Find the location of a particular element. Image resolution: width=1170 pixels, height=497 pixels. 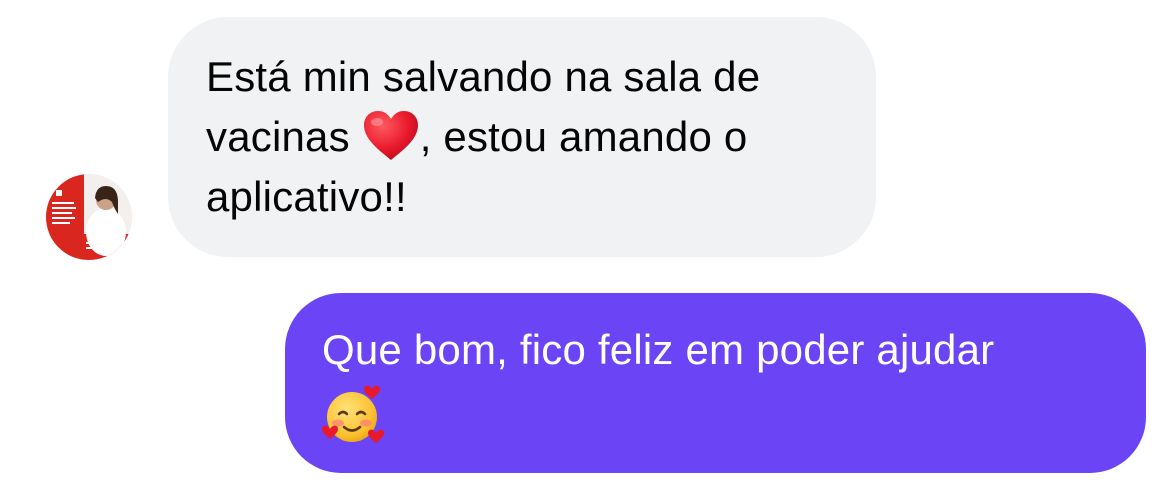

incoming-message-line: aplicativo!! is located at coordinates (306, 196).